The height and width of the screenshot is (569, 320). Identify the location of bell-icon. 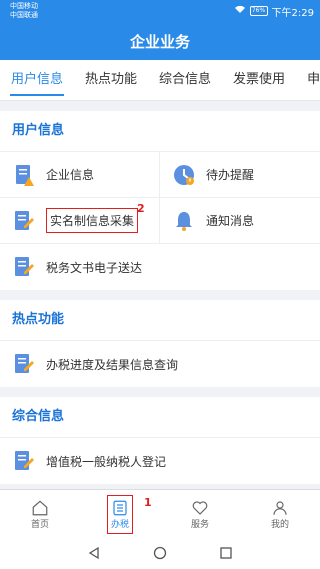
(184, 221).